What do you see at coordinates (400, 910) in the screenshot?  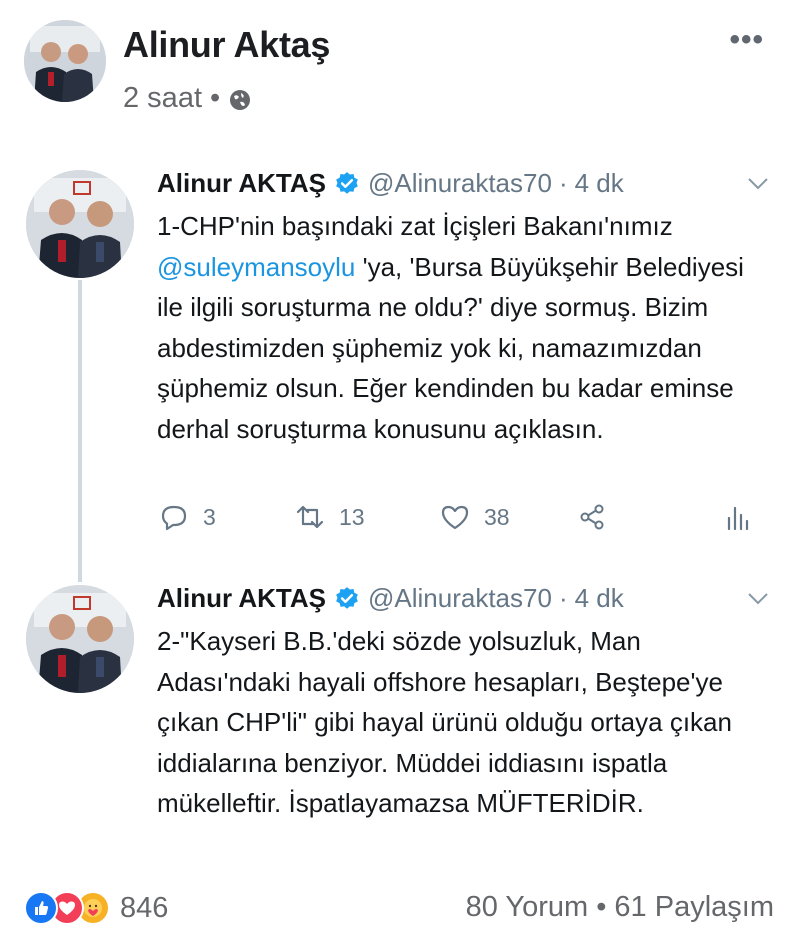 I see `post-footer: 846 80 Yorum • 61 Paylaşım` at bounding box center [400, 910].